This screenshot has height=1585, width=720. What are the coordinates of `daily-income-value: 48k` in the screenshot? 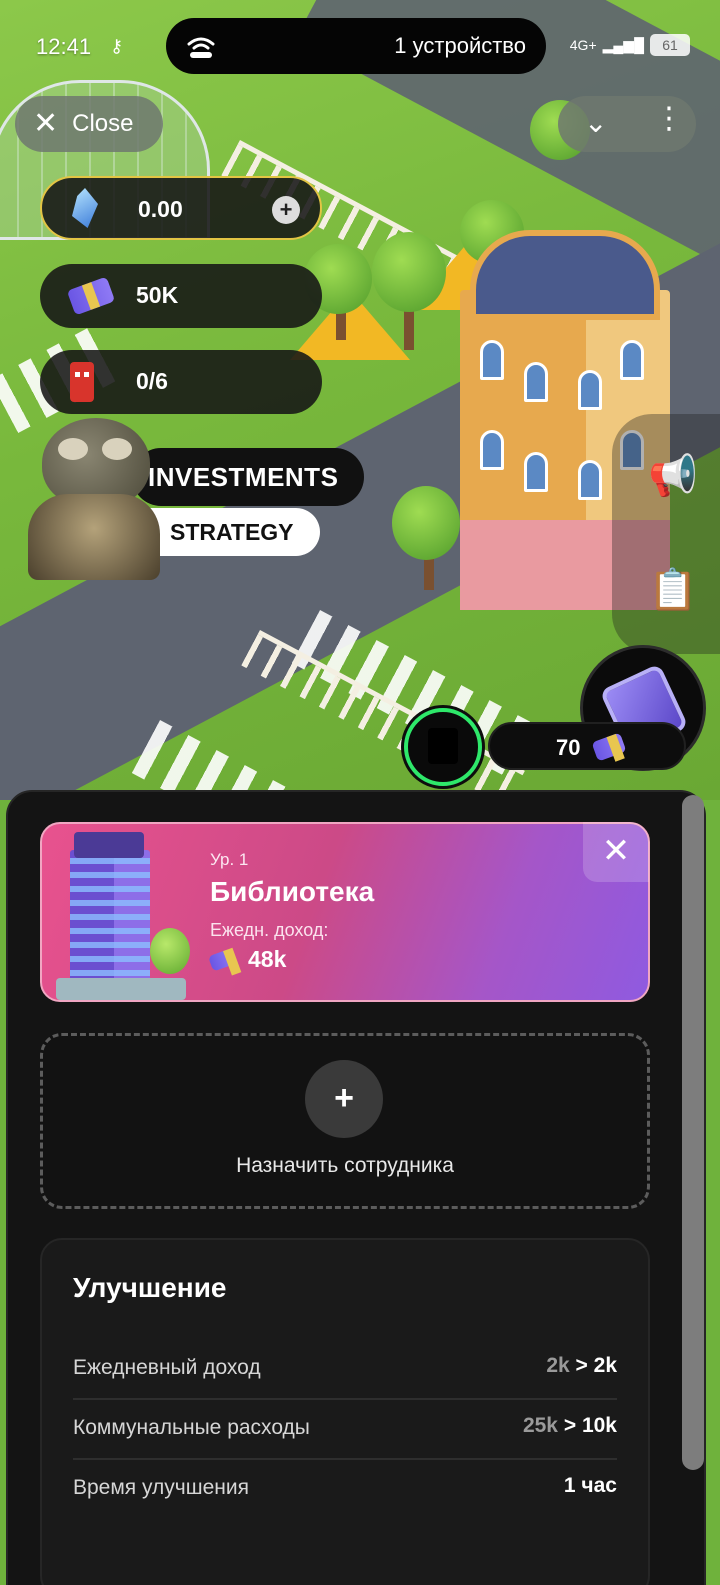 It's located at (267, 959).